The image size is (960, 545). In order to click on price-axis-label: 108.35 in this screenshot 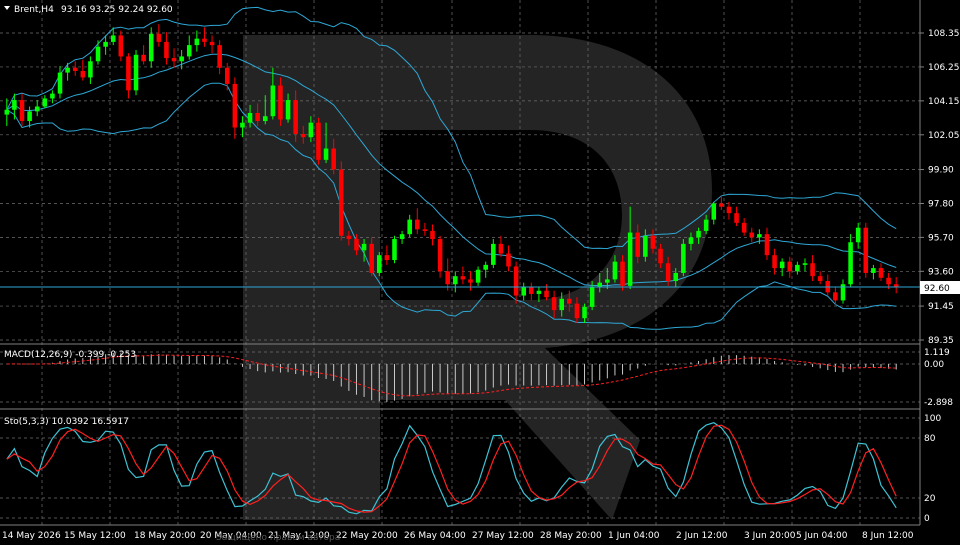, I will do `click(944, 34)`.